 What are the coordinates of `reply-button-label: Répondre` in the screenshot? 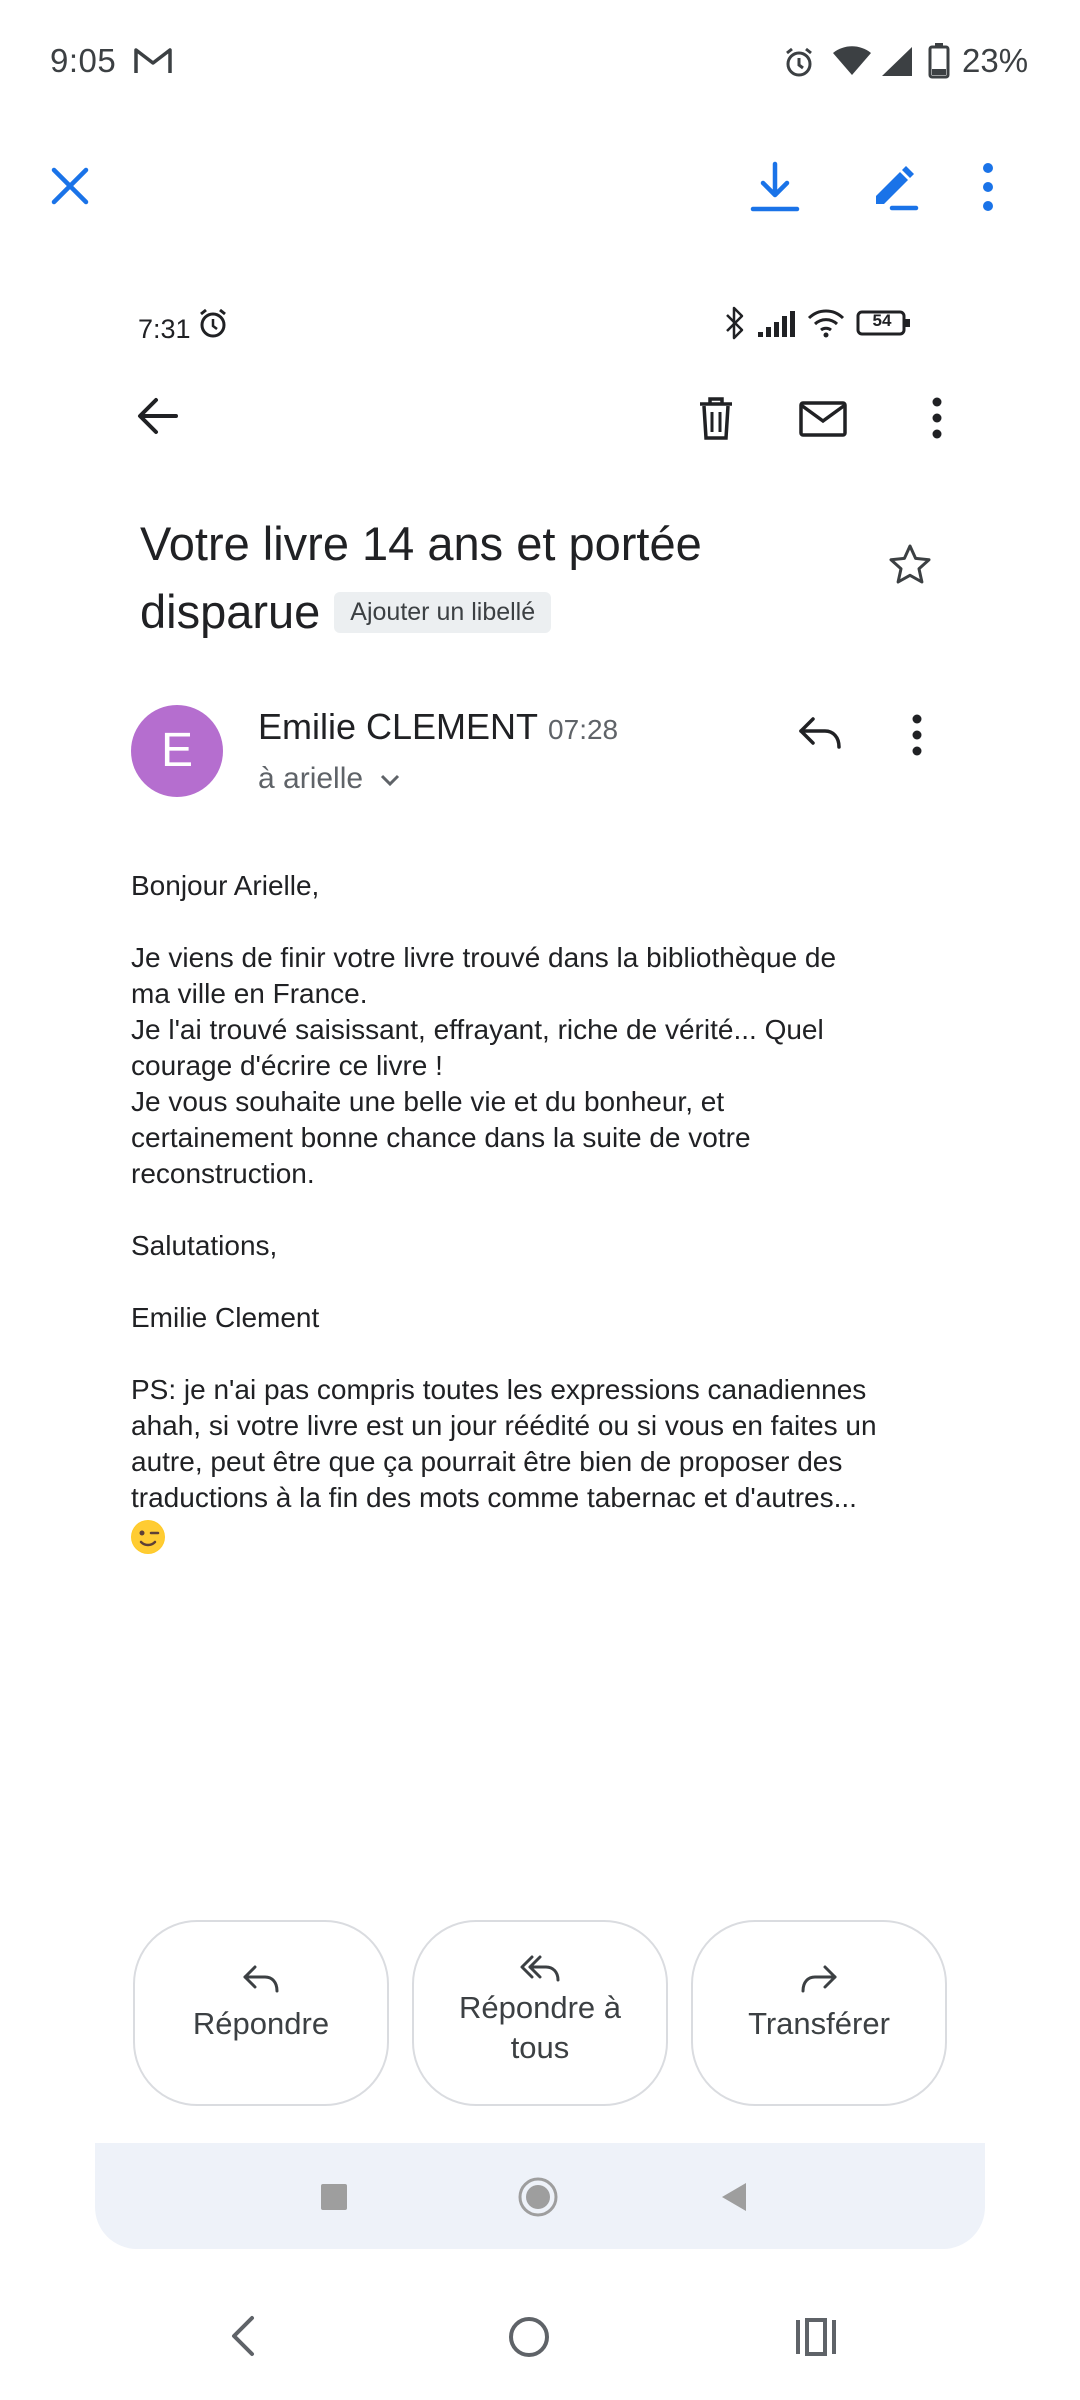 It's located at (261, 2023).